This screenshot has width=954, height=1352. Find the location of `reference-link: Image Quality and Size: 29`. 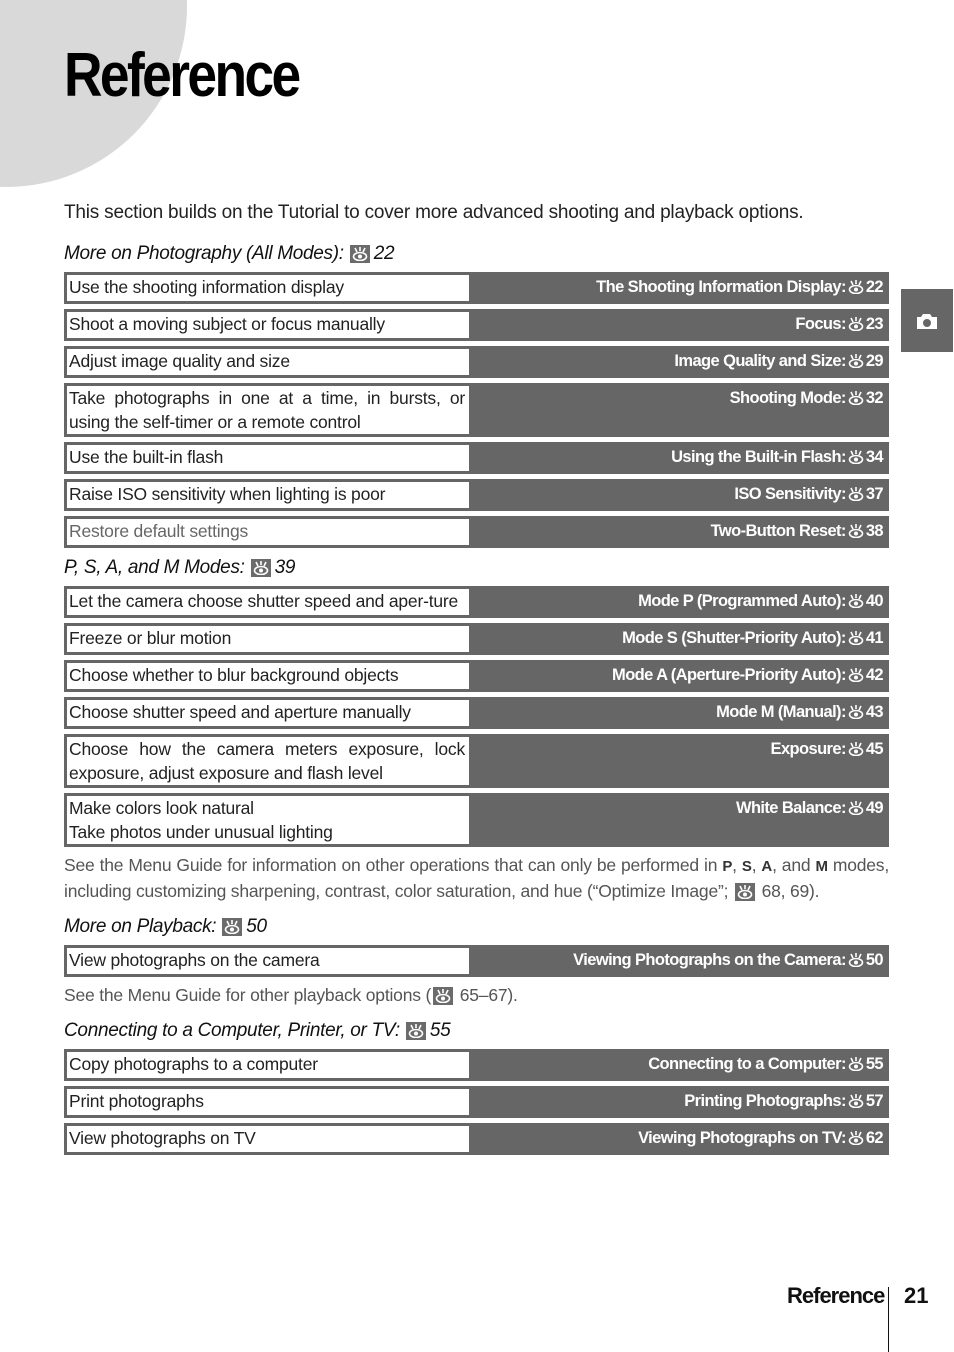

reference-link: Image Quality and Size: 29 is located at coordinates (679, 362).